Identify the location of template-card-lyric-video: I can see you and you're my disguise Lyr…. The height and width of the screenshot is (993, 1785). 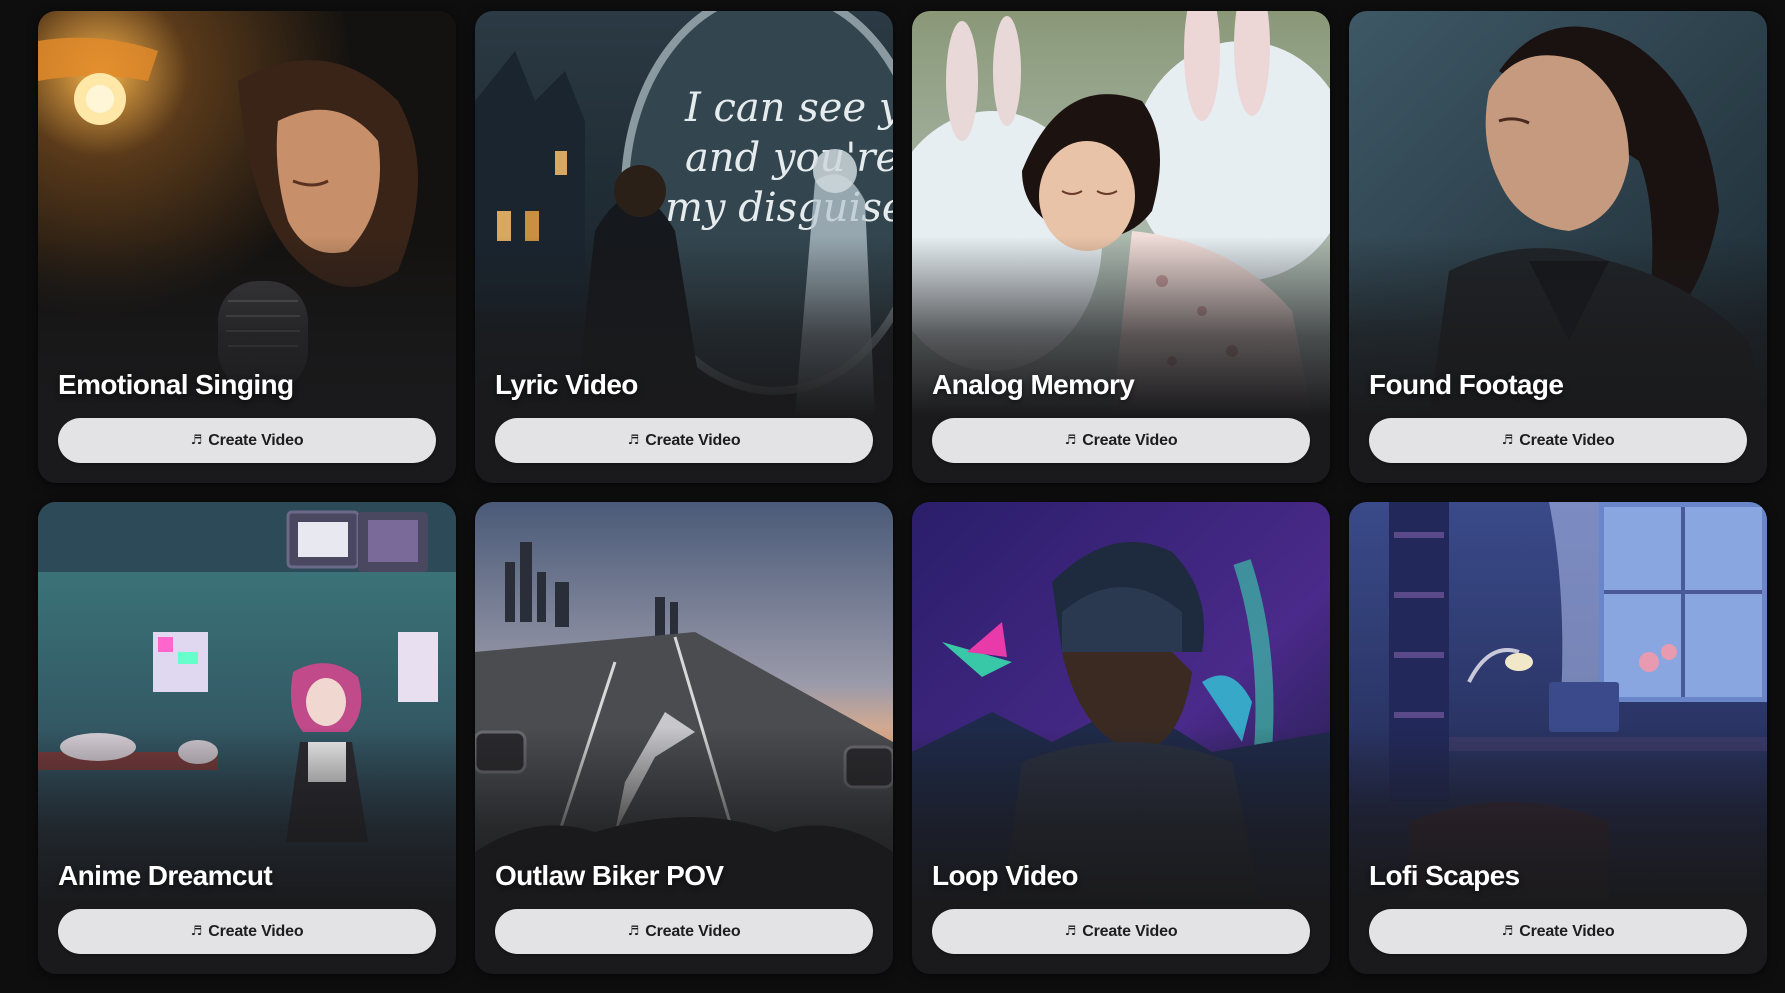
(684, 247).